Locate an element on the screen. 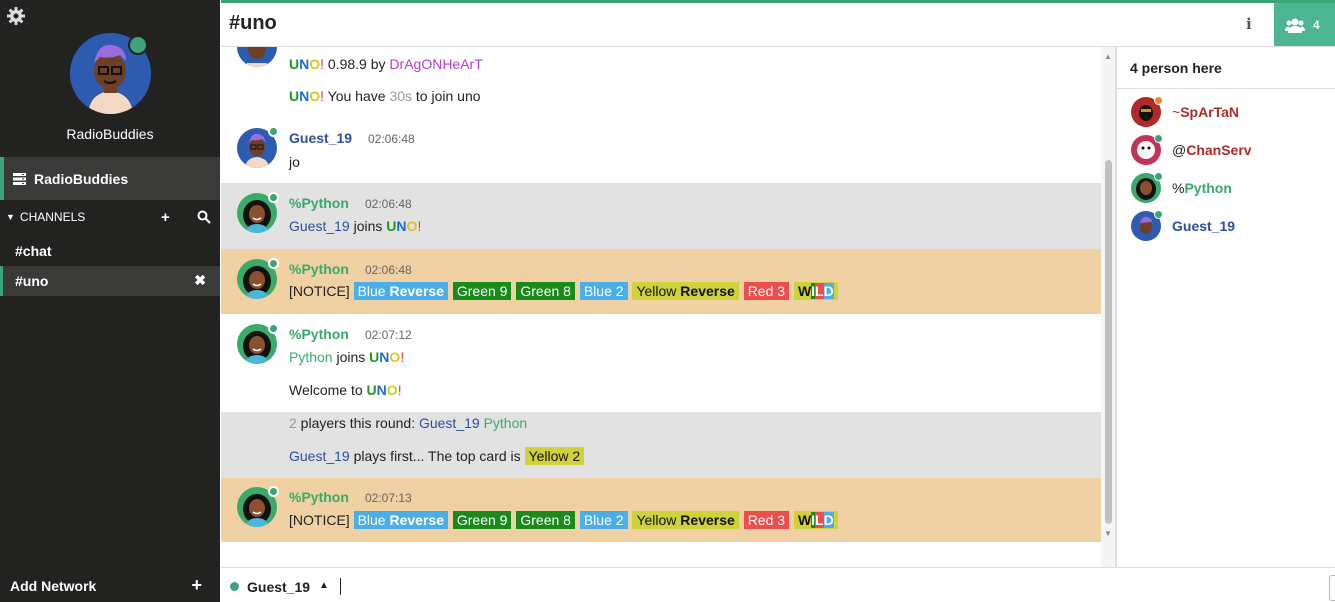  scroll-up-icon: ▲ is located at coordinates (1108, 56).